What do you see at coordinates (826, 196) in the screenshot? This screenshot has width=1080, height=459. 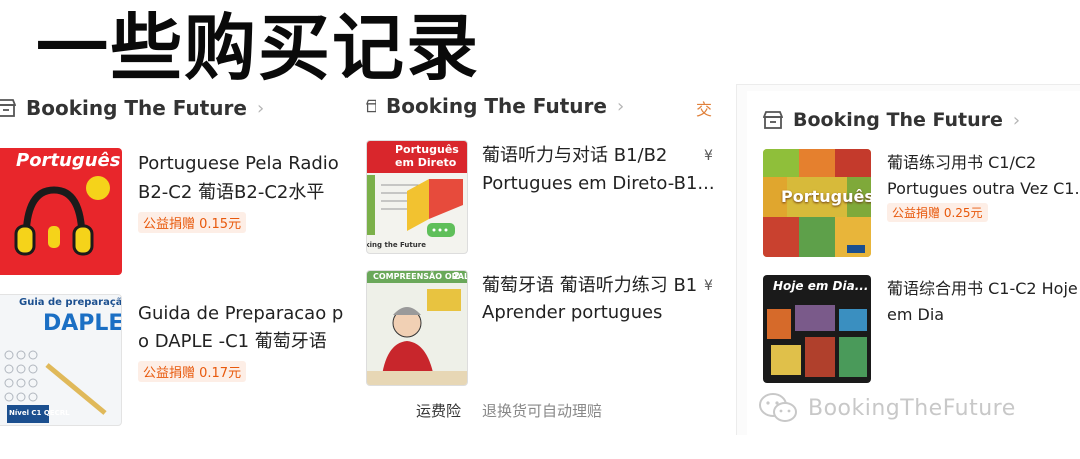 I see `cover-title: Português outra Vez` at bounding box center [826, 196].